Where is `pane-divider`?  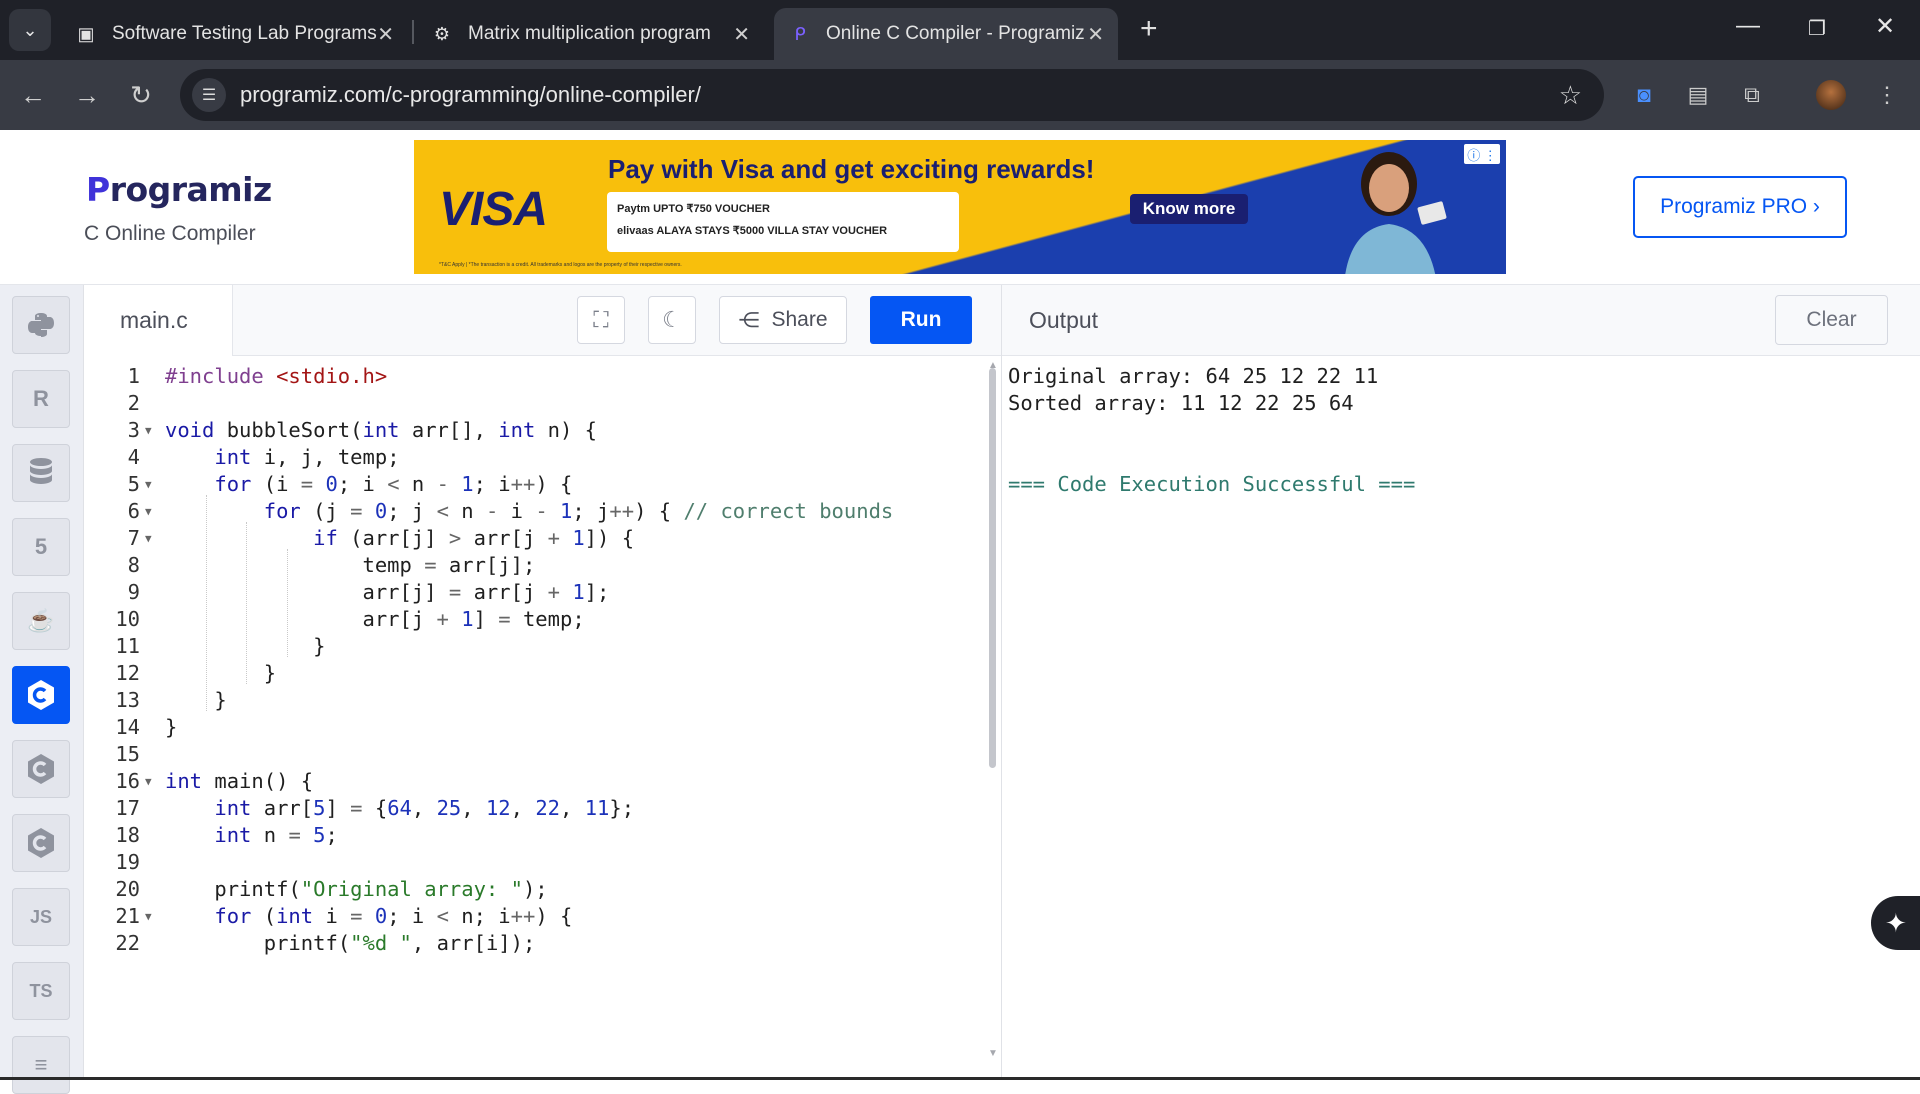 pane-divider is located at coordinates (1001, 682).